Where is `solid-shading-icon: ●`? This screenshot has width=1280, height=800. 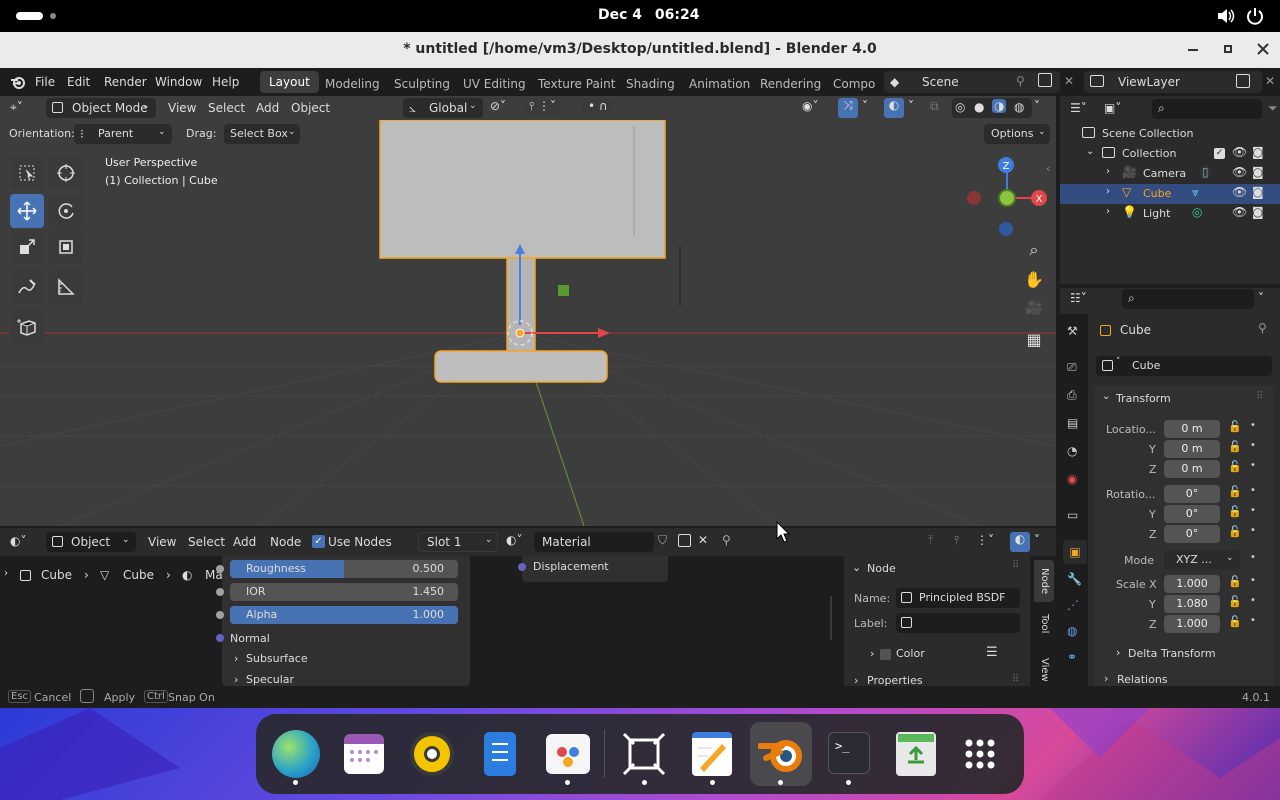 solid-shading-icon: ● is located at coordinates (979, 107).